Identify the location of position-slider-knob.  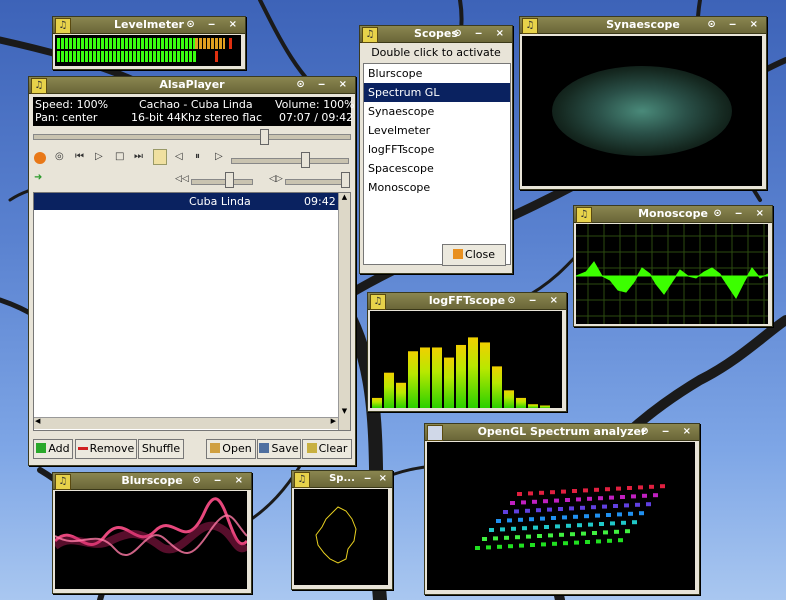
(264, 137).